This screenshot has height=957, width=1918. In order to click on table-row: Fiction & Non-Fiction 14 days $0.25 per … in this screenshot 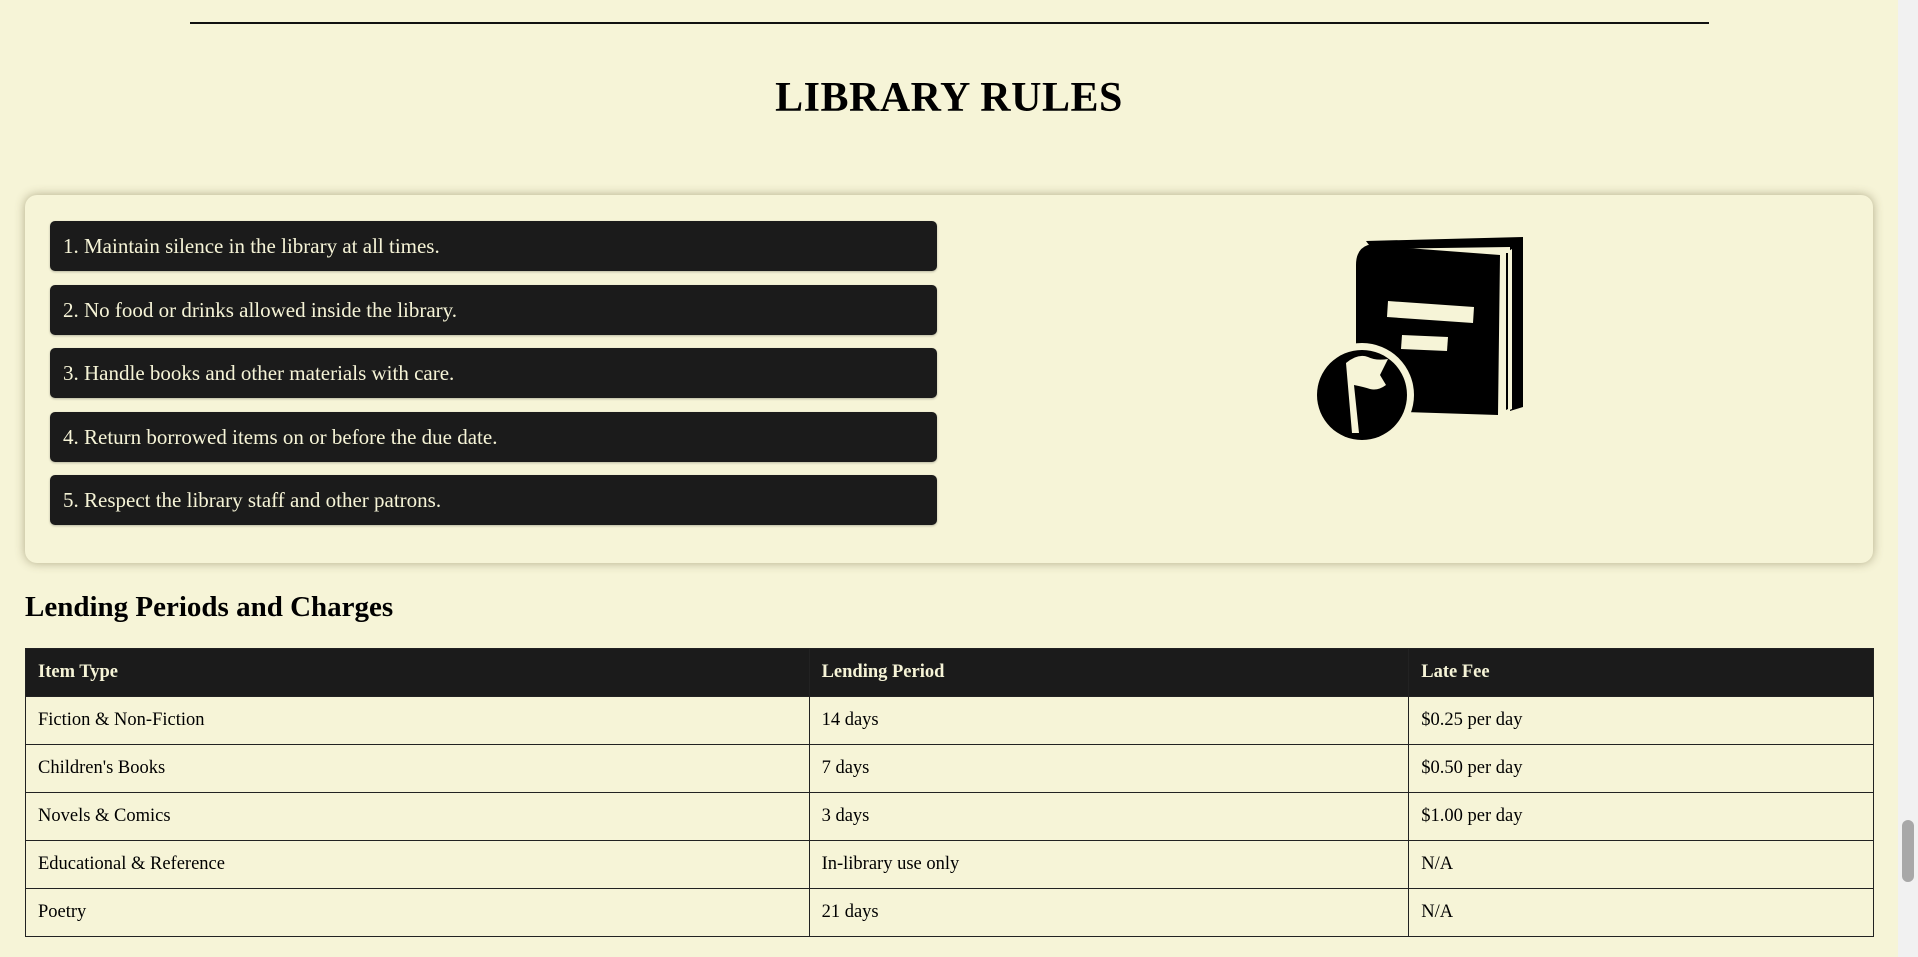, I will do `click(949, 720)`.